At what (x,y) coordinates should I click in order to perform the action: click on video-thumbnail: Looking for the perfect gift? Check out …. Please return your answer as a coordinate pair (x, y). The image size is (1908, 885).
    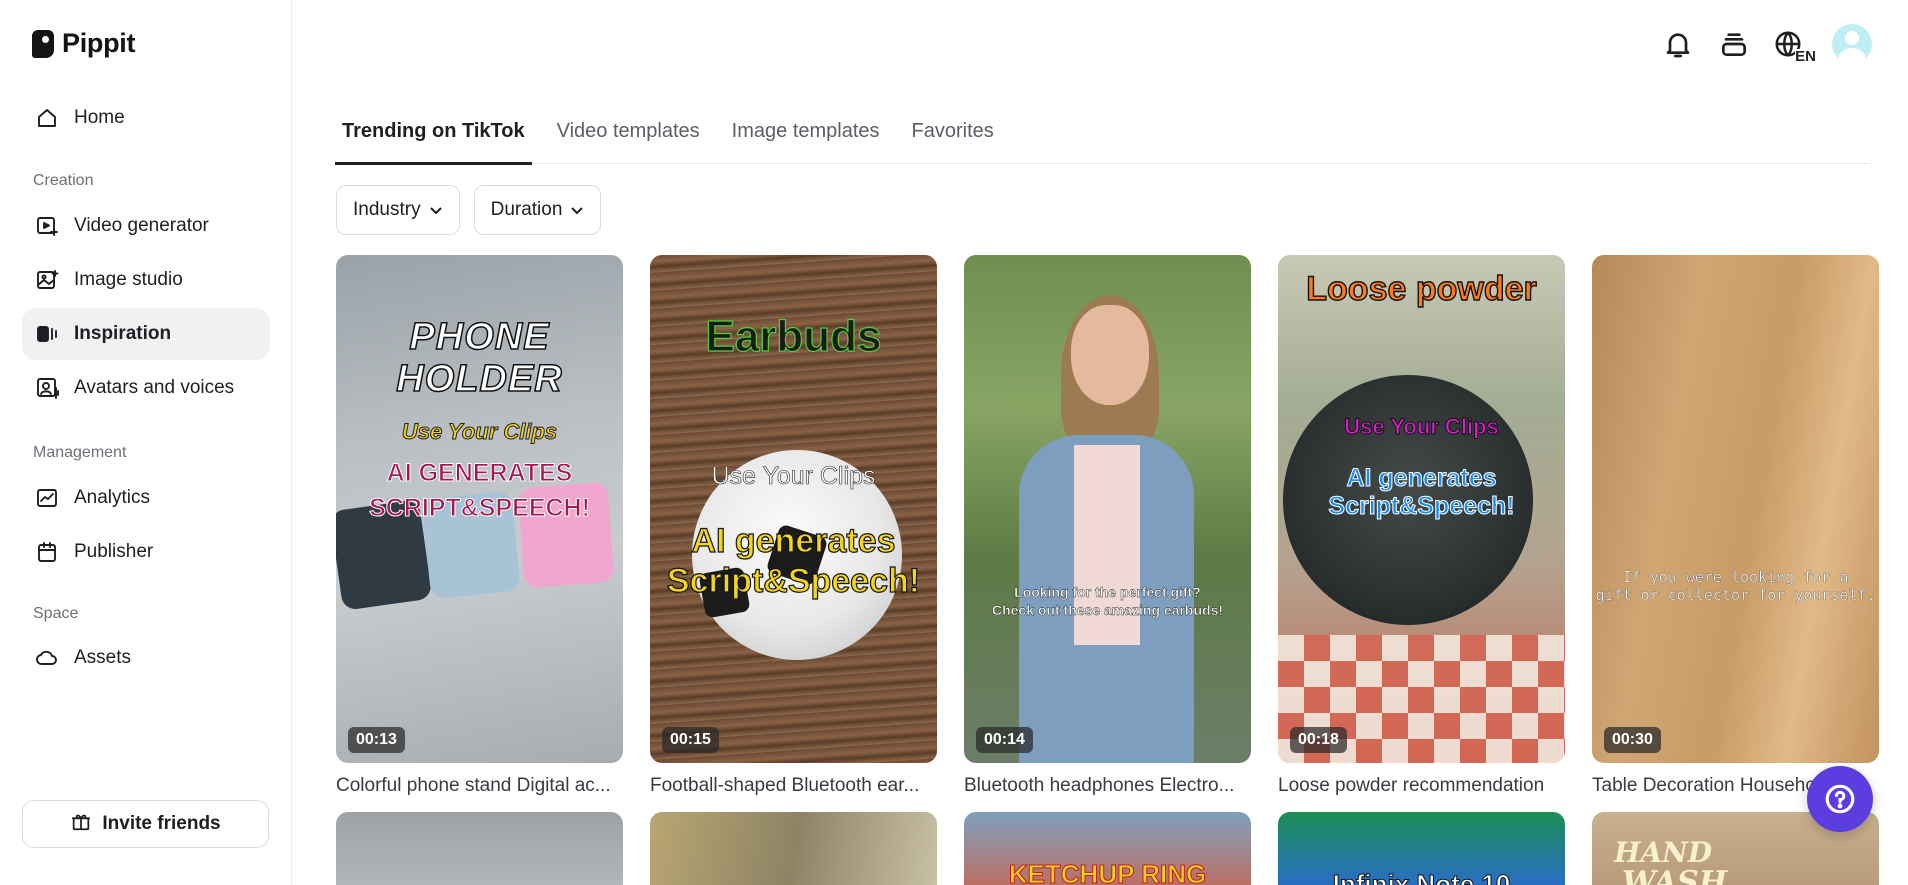
    Looking at the image, I should click on (1107, 509).